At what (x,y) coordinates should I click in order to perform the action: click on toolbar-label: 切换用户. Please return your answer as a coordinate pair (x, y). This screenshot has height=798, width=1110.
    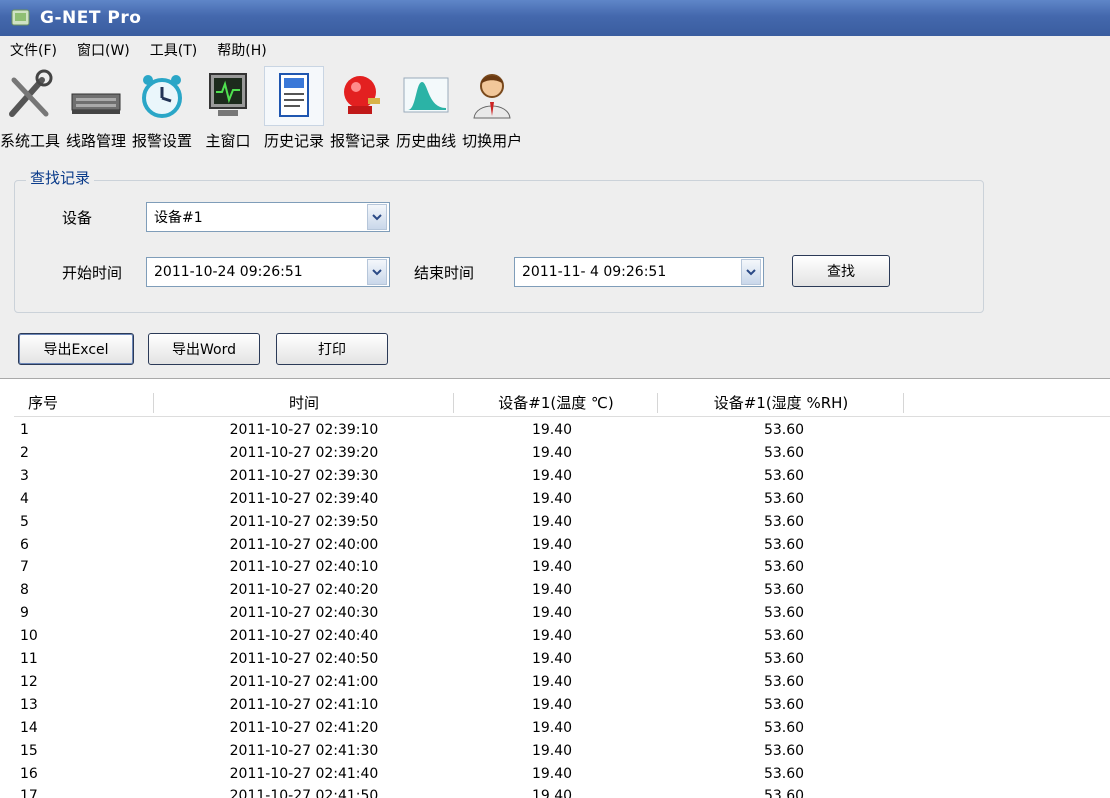
    Looking at the image, I should click on (492, 141).